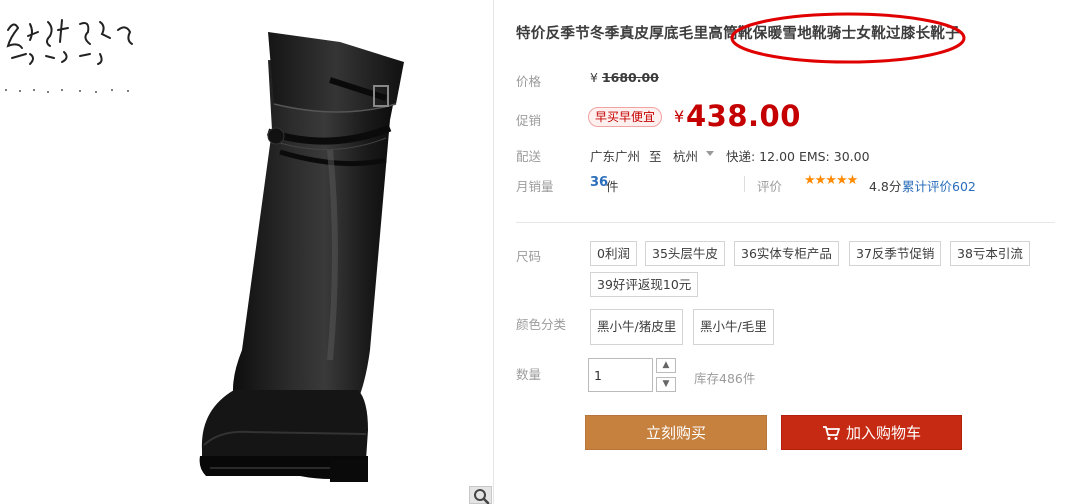 The height and width of the screenshot is (504, 1078). What do you see at coordinates (630, 77) in the screenshot?
I see `original-price-value: 1680.00` at bounding box center [630, 77].